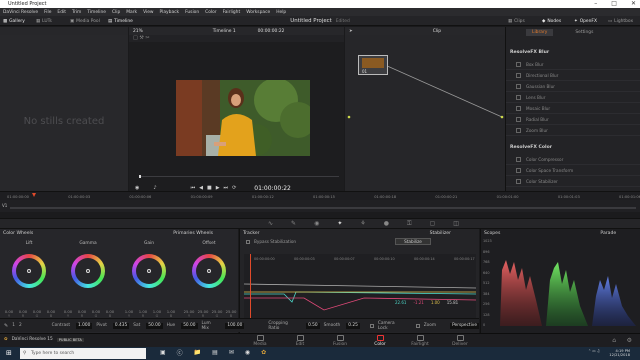 The height and width of the screenshot is (360, 640). What do you see at coordinates (83, 353) in the screenshot?
I see `taskbar-search: ⚲ Type here to search` at bounding box center [83, 353].